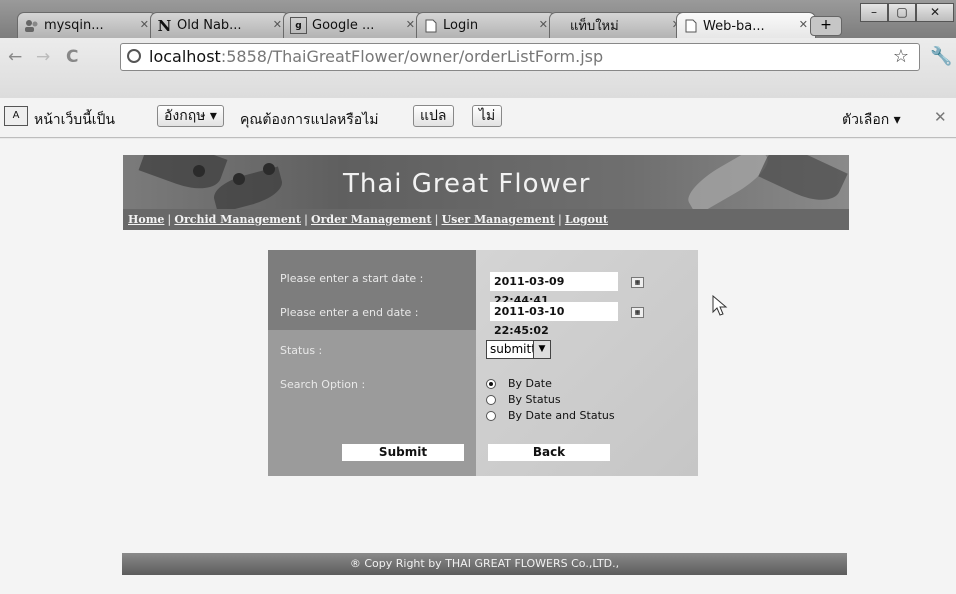 The height and width of the screenshot is (594, 956). I want to click on radio-label: By Date, so click(530, 383).